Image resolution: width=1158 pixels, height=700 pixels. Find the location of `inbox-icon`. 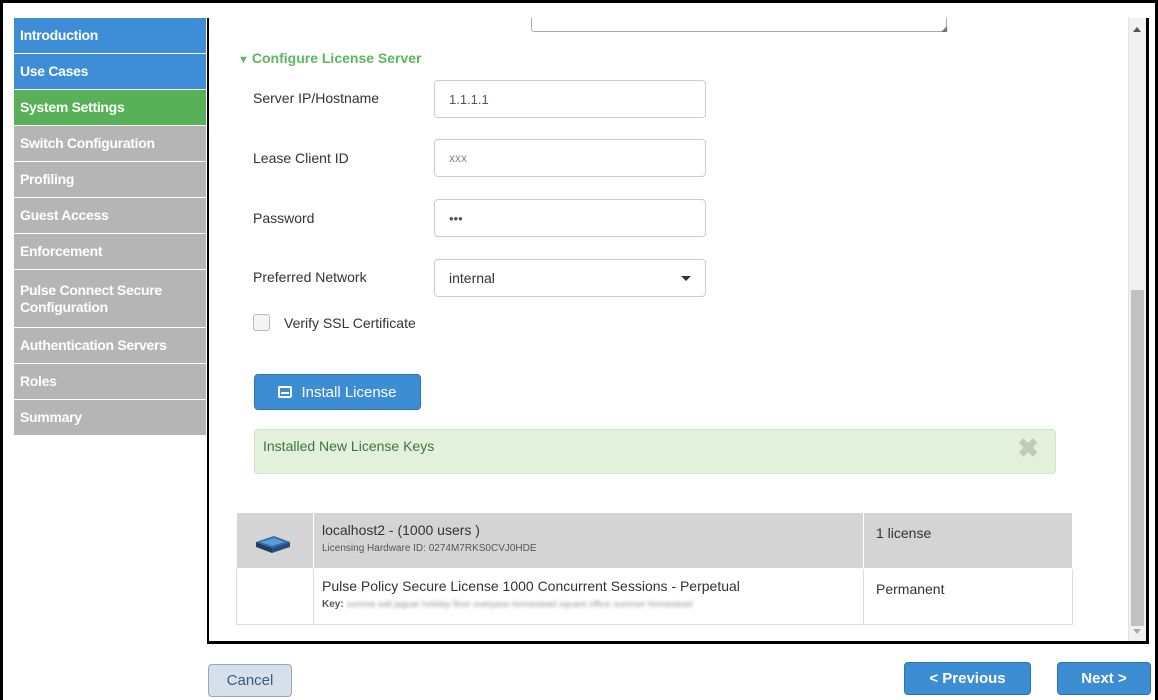

inbox-icon is located at coordinates (285, 392).